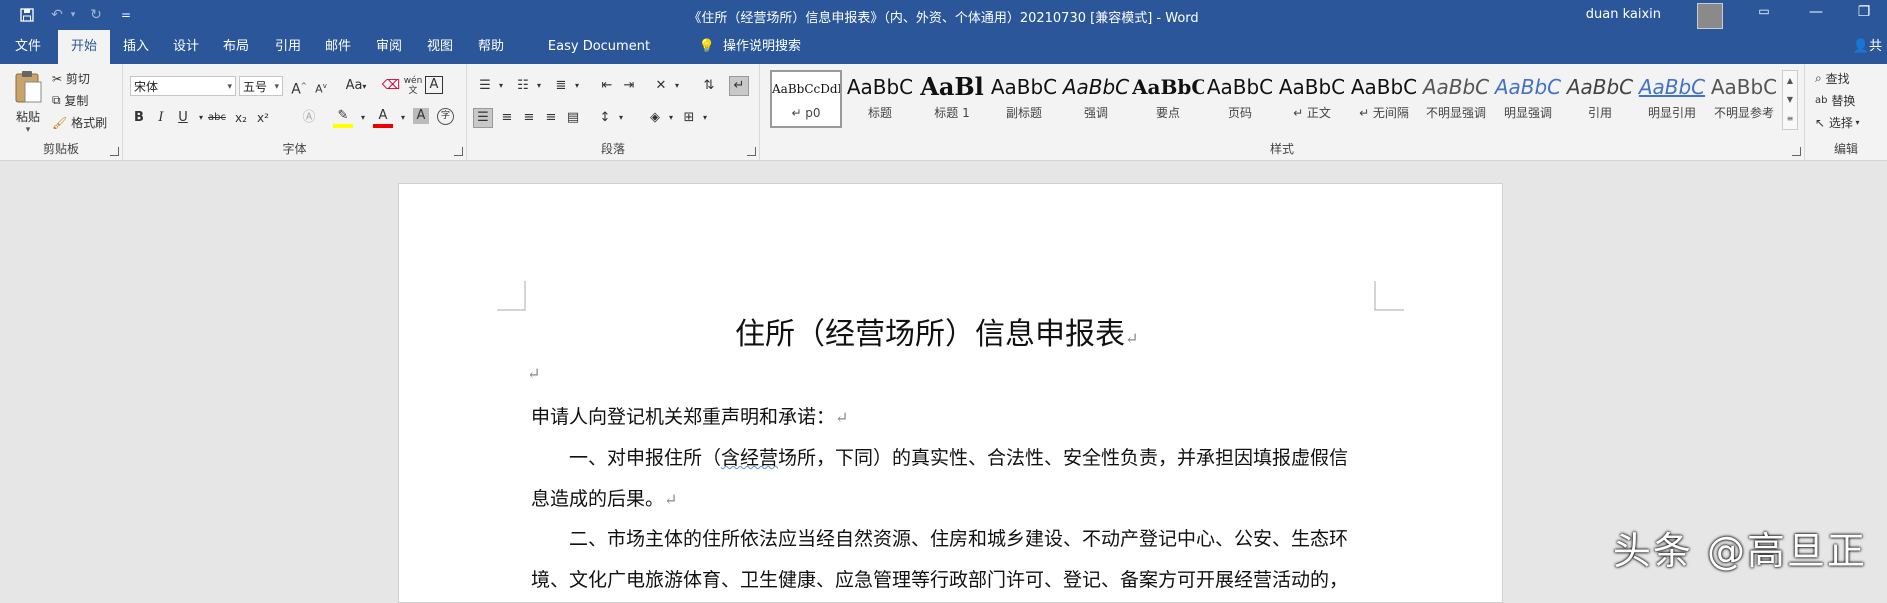  I want to click on shading-dropdown-icon: ▾, so click(671, 118).